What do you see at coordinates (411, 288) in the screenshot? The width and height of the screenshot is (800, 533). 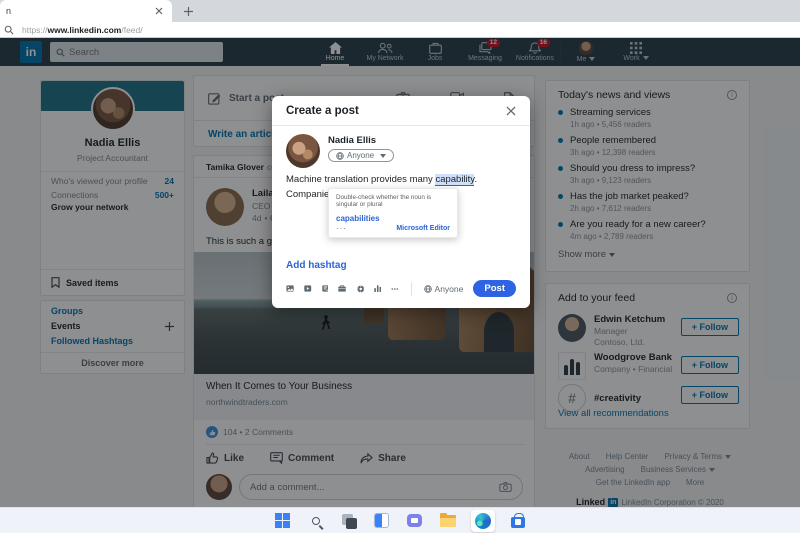 I see `divider` at bounding box center [411, 288].